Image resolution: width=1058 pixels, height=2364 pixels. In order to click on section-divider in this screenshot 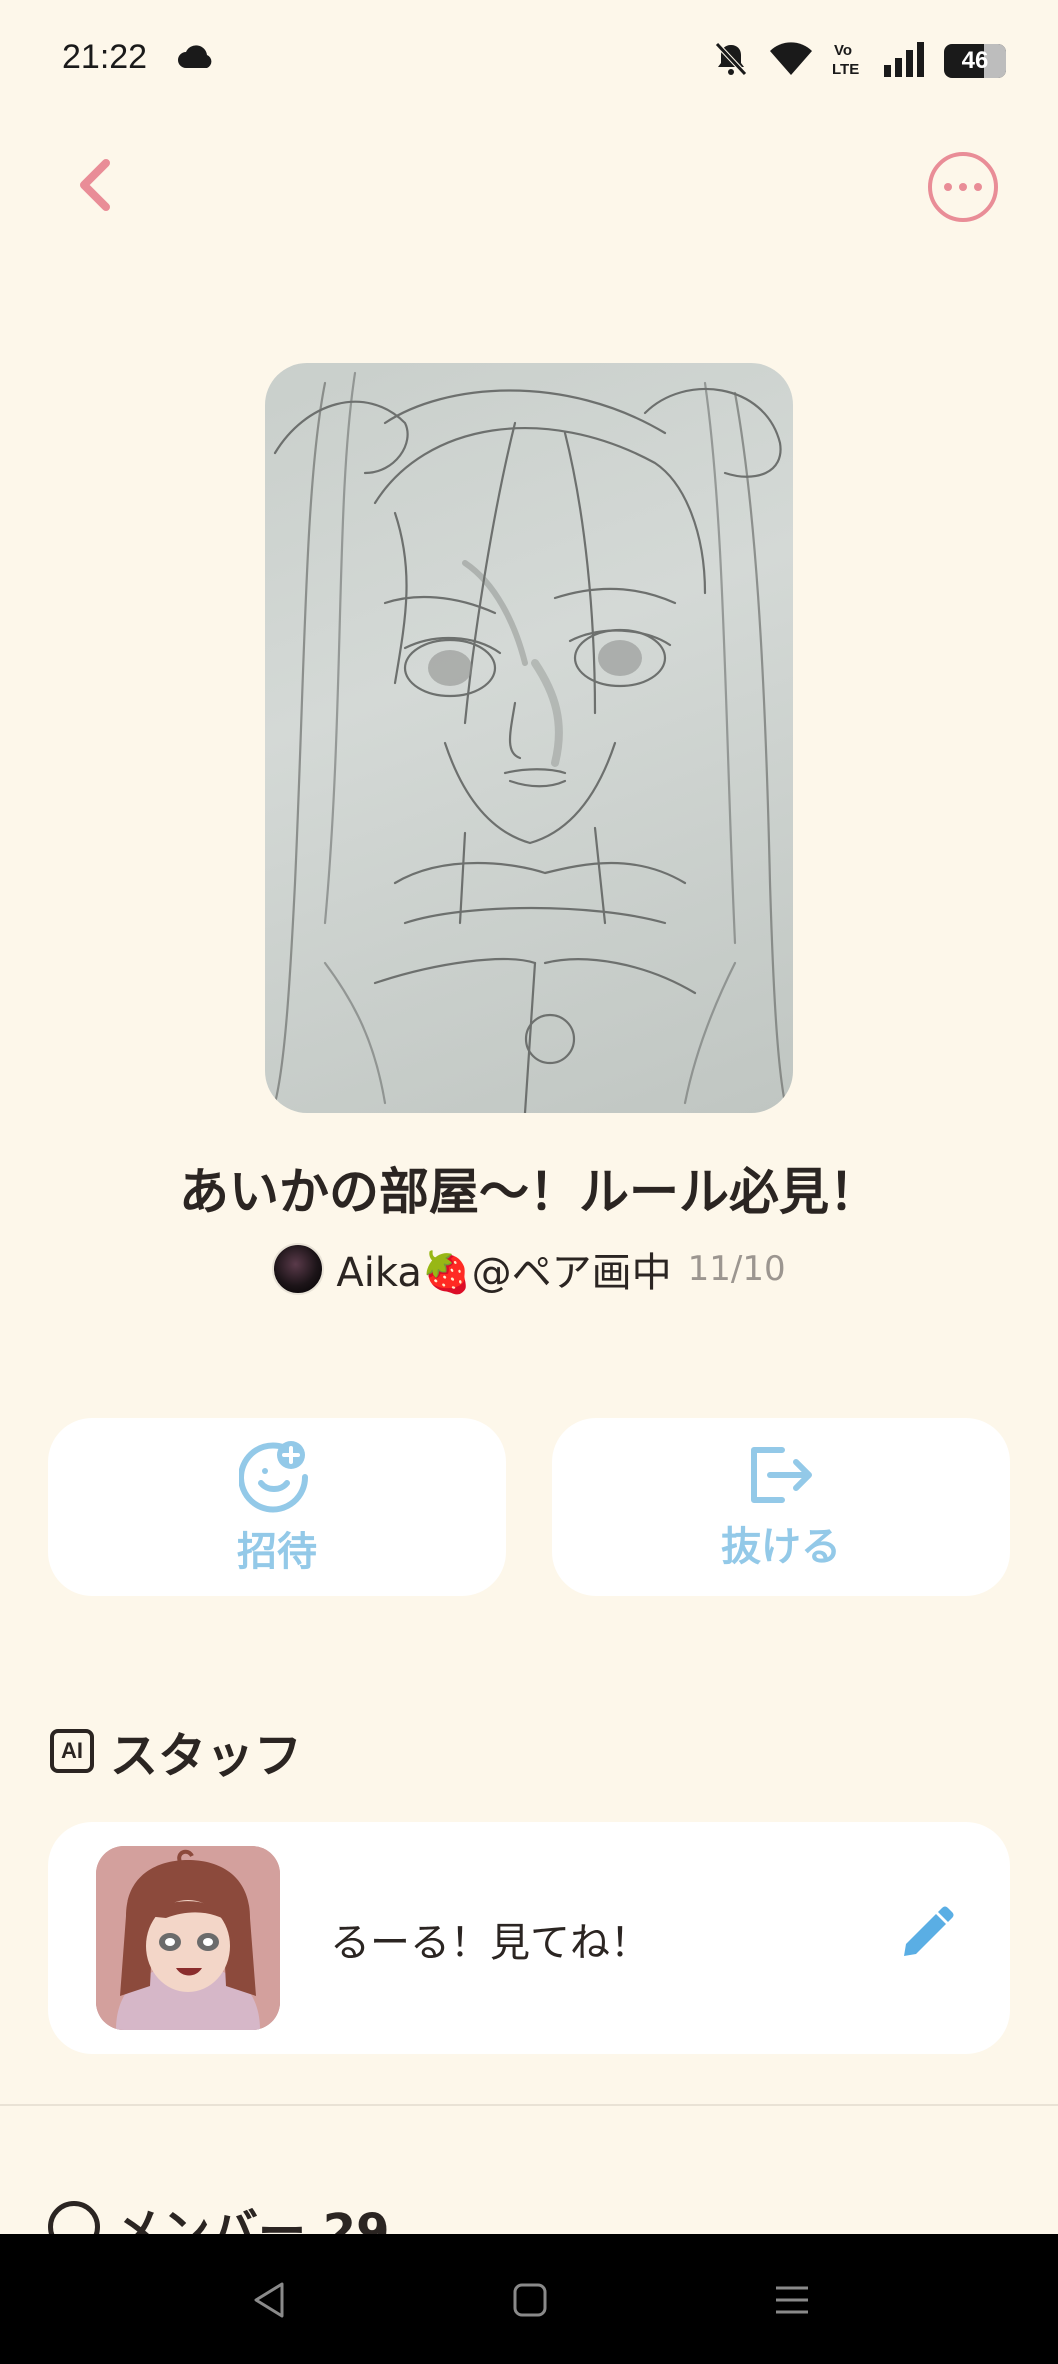, I will do `click(529, 2105)`.